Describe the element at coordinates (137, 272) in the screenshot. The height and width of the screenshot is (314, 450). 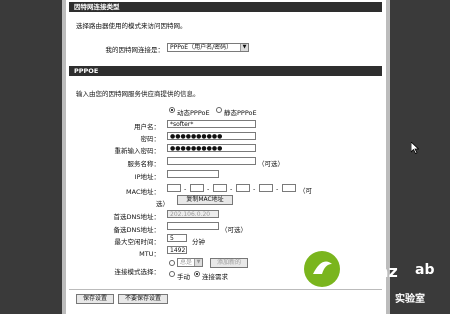
I see `connect-mode-label: 连接模式选择：` at that location.